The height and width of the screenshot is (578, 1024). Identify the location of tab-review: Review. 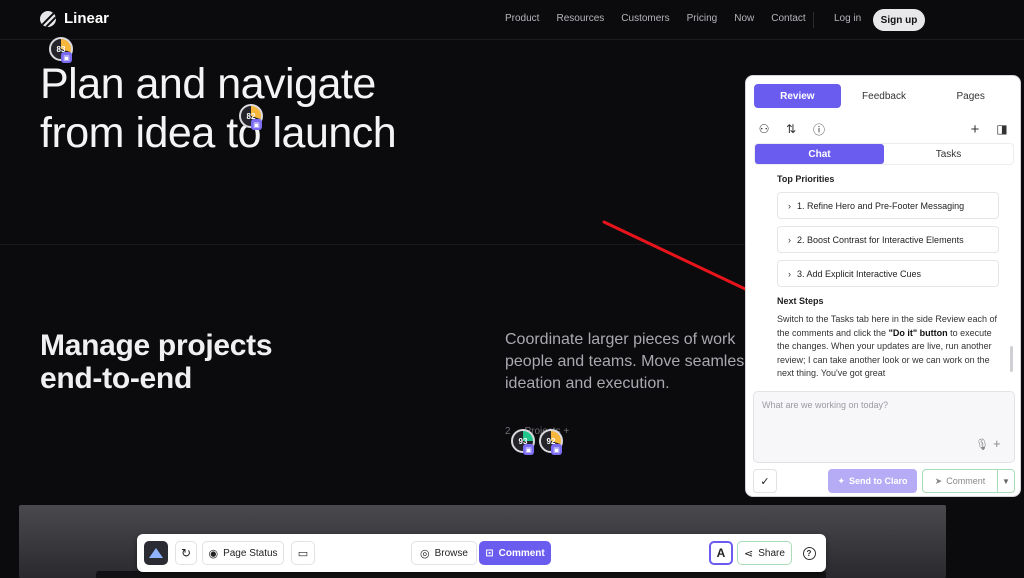
(797, 96).